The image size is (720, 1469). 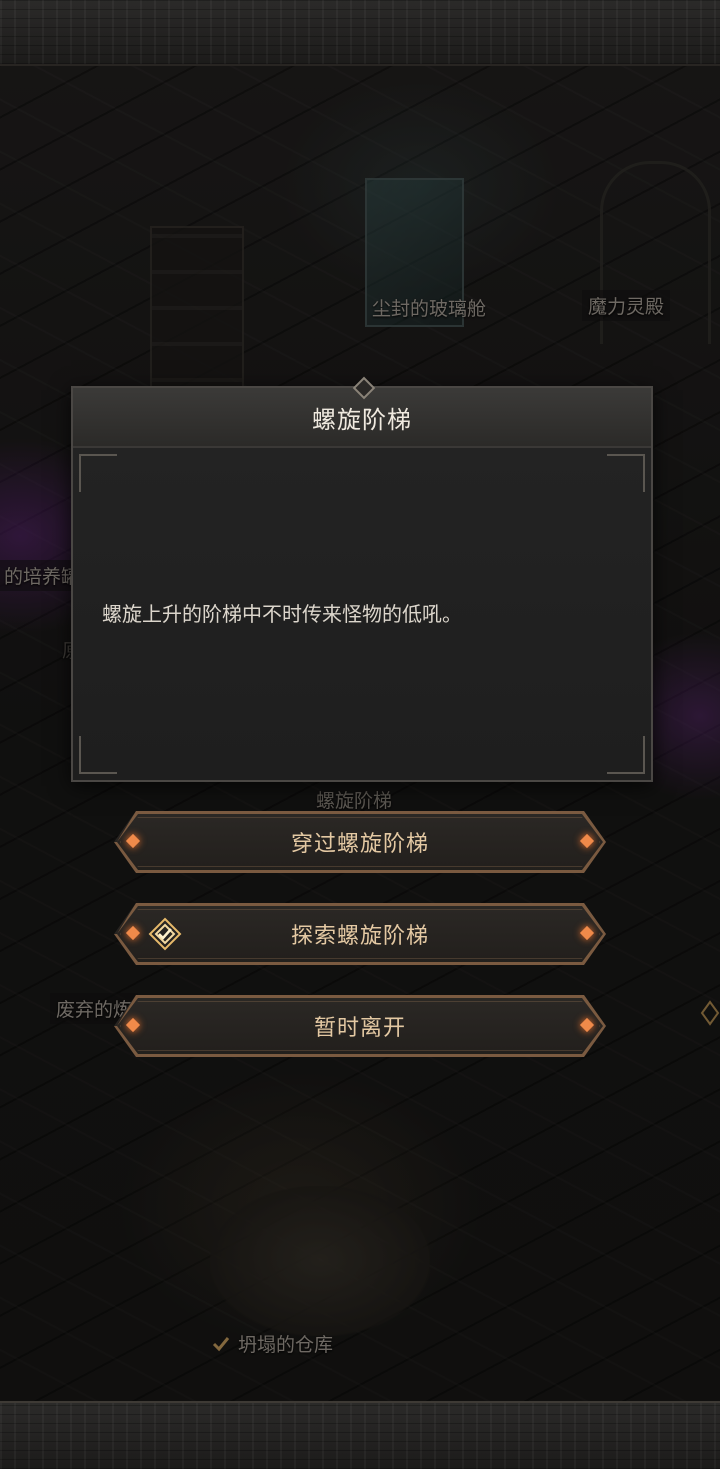 I want to click on explore-stairs-label: 探索螺旋阶梯, so click(x=359, y=936).